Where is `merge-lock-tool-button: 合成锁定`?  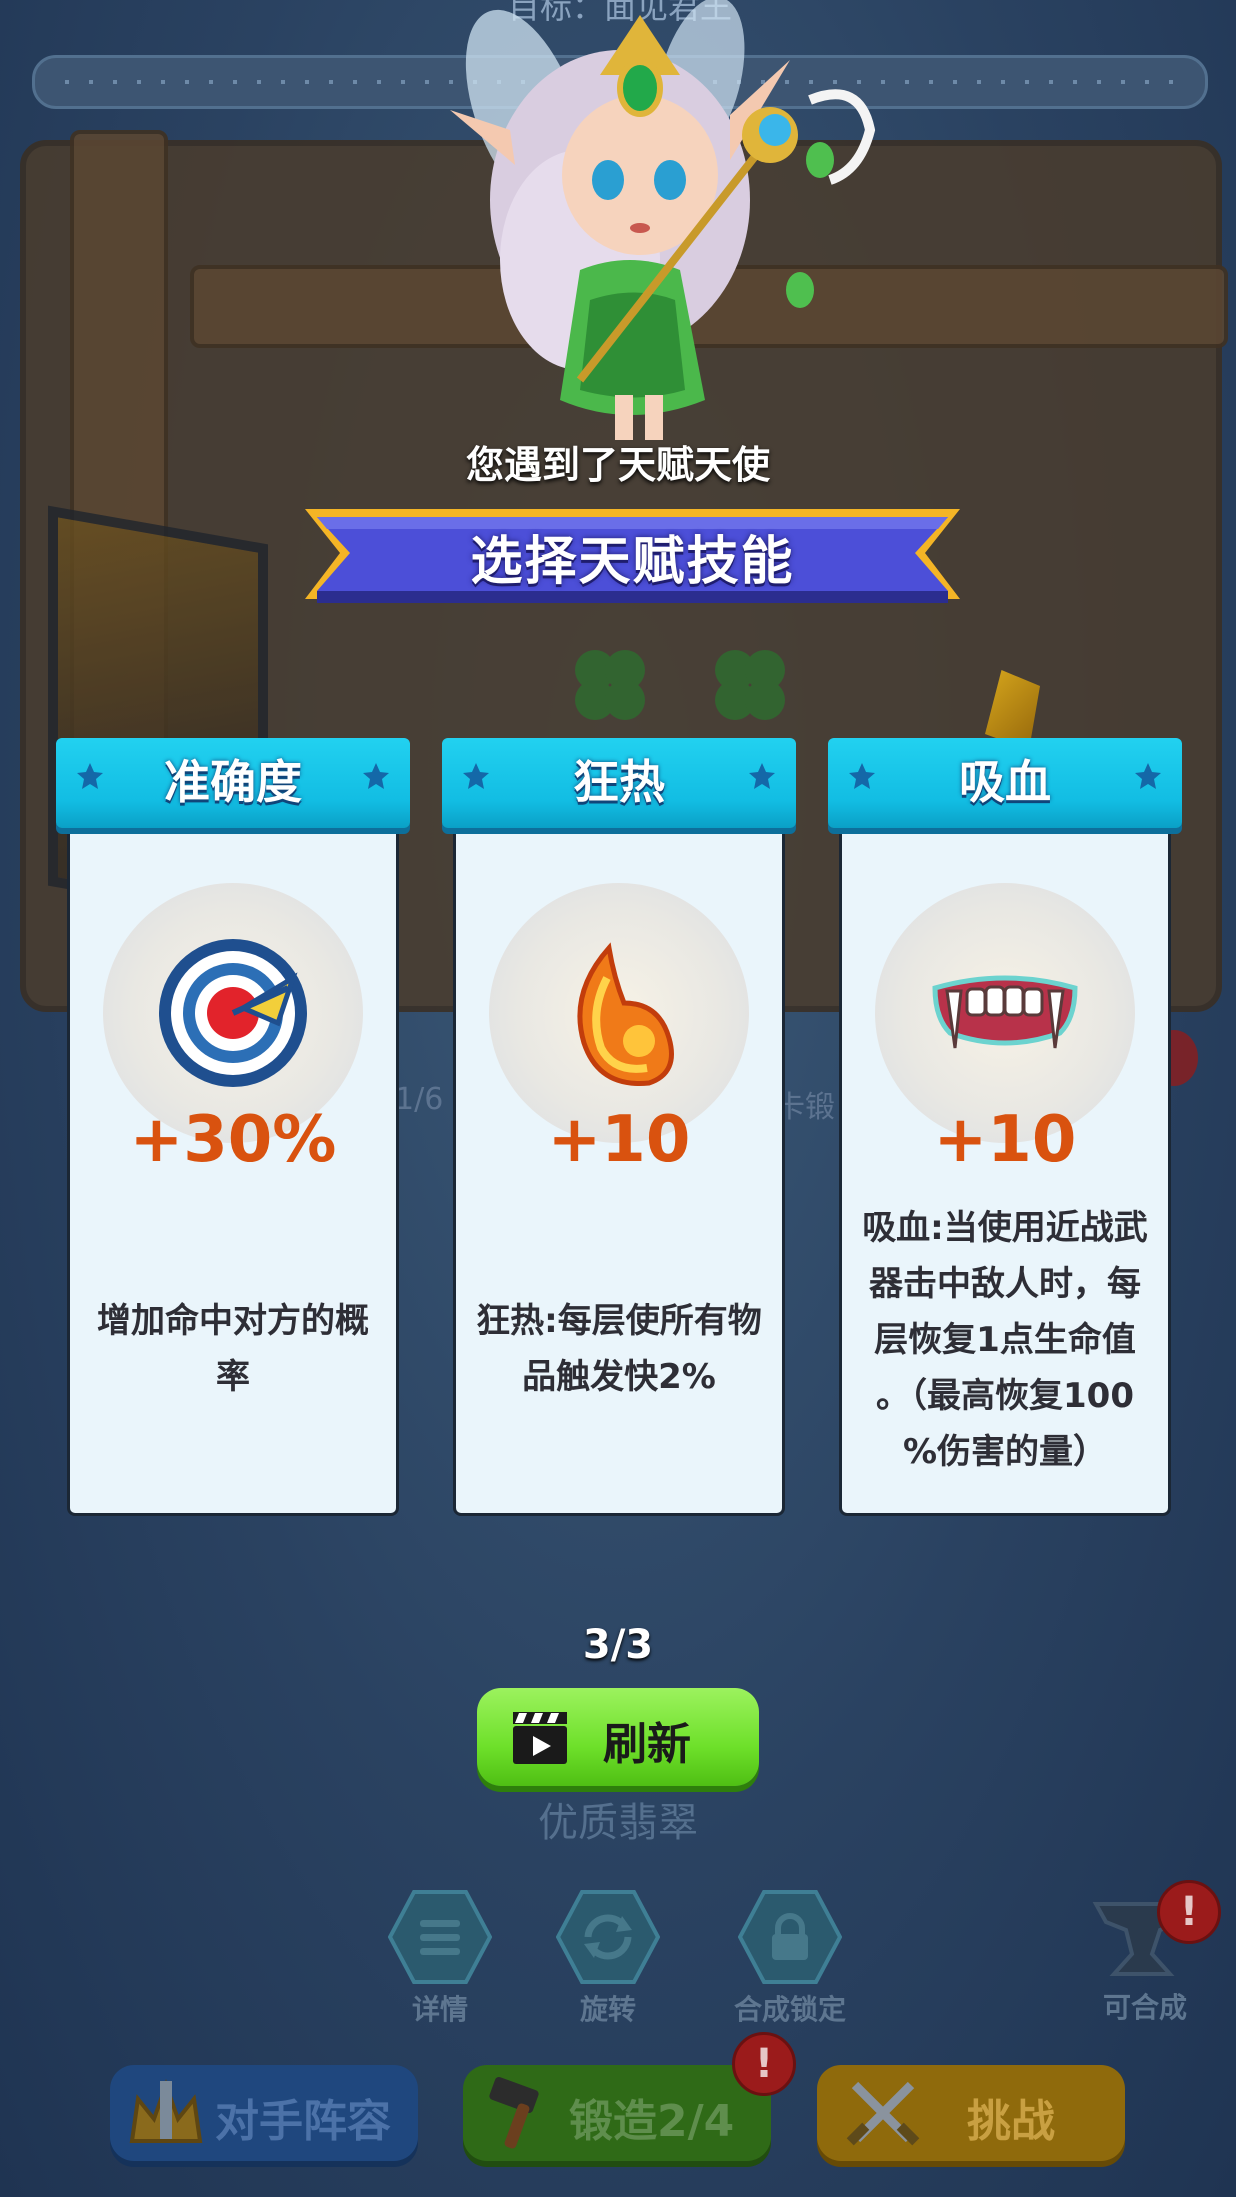
merge-lock-tool-button: 合成锁定 is located at coordinates (790, 1959).